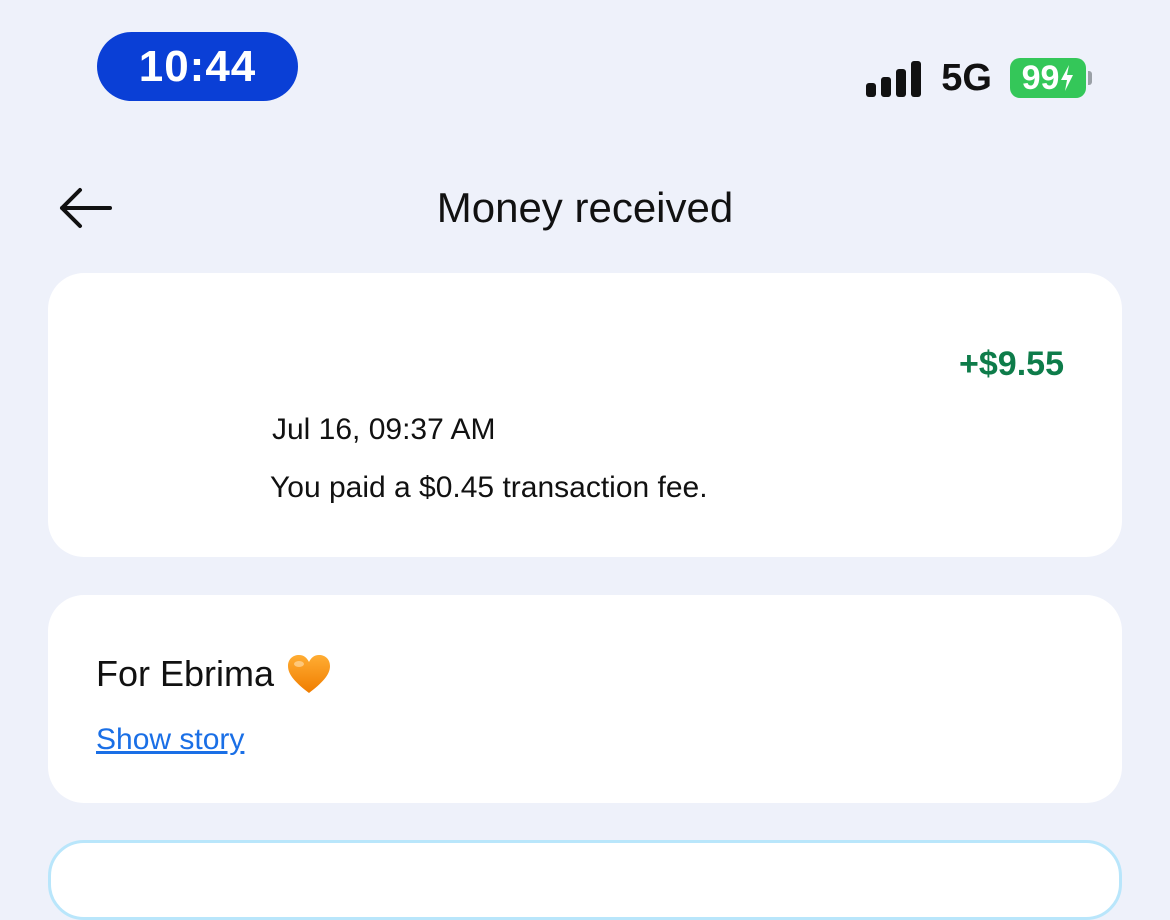 The image size is (1170, 920). I want to click on cellular-signal-icon, so click(894, 78).